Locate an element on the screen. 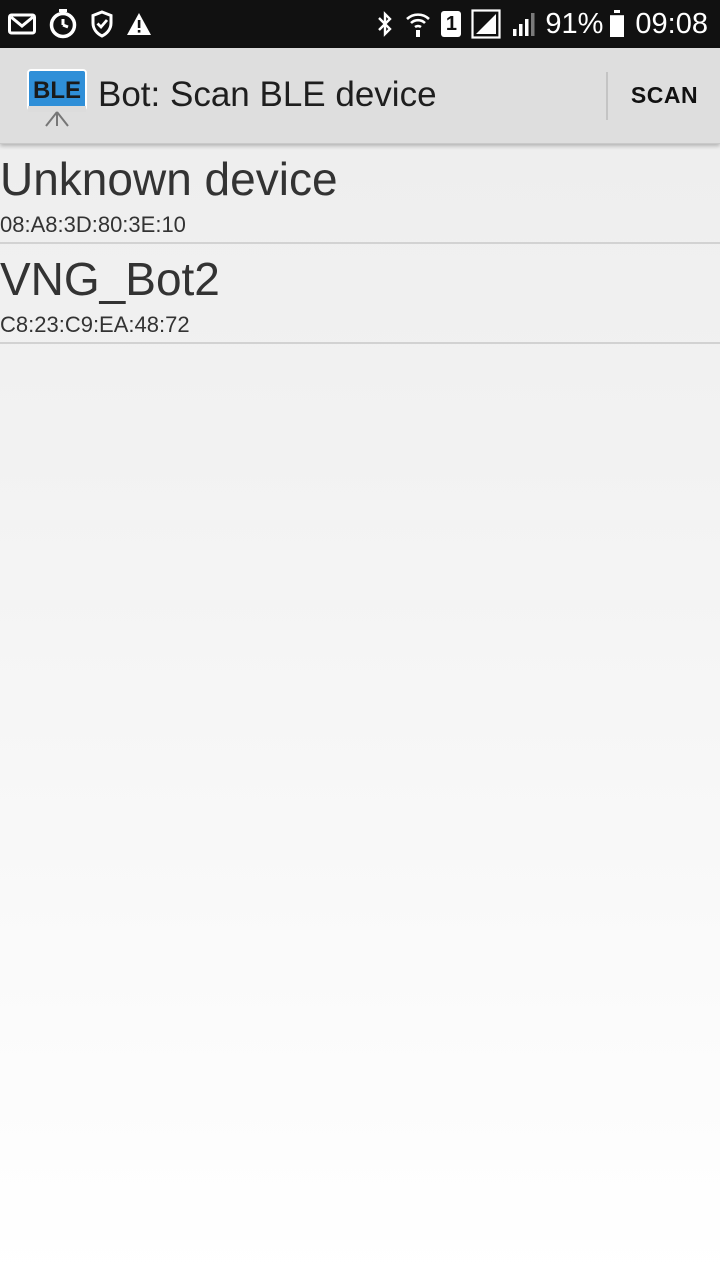 Image resolution: width=720 pixels, height=1280 pixels. clock: 09:08 is located at coordinates (671, 23).